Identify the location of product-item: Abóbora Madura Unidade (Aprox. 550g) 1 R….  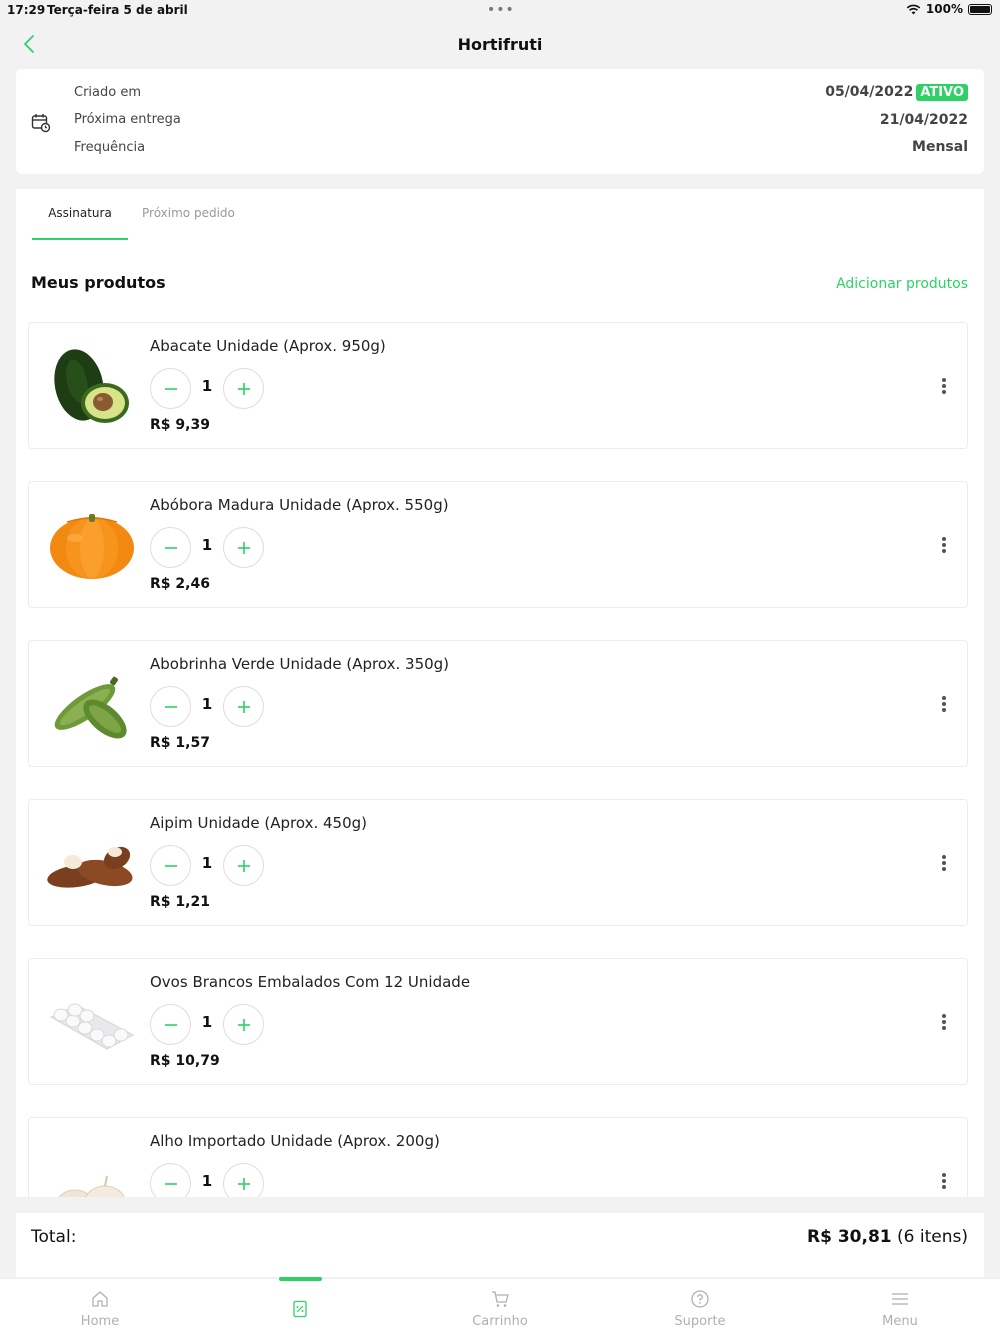
(498, 544).